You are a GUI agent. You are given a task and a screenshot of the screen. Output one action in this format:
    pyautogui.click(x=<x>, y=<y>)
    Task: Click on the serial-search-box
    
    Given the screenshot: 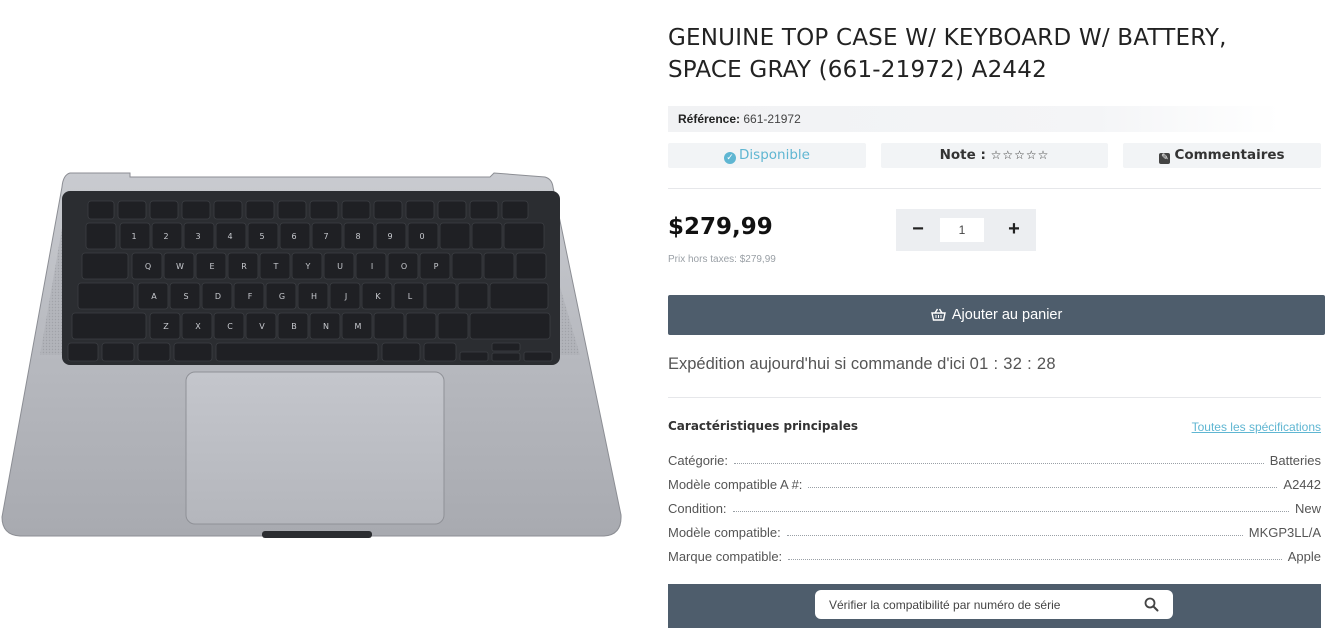 What is the action you would take?
    pyautogui.click(x=994, y=604)
    